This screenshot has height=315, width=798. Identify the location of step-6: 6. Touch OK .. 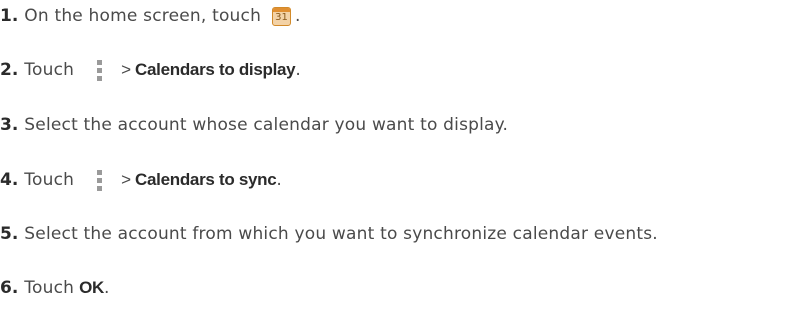
(55, 288).